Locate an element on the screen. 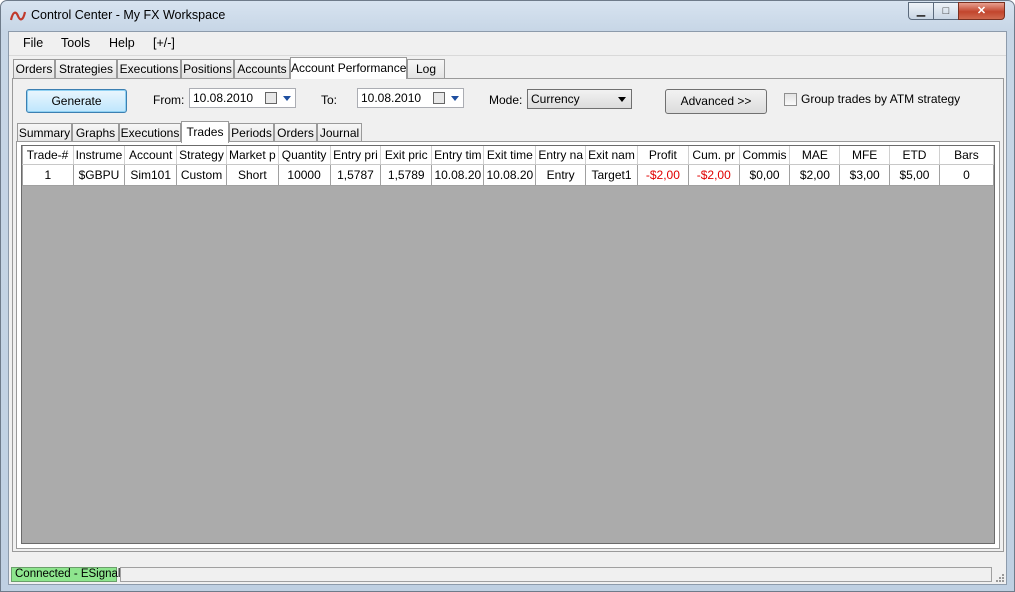  tab-account-performance: Account Performance is located at coordinates (348, 68).